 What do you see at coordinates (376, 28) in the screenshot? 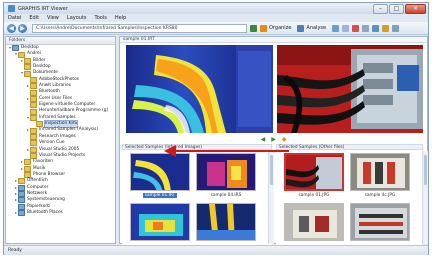
I see `view-icon` at bounding box center [376, 28].